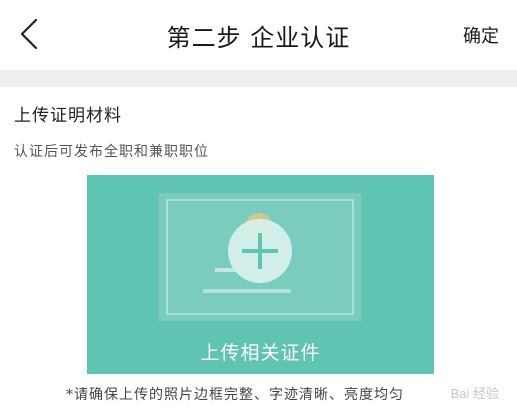  What do you see at coordinates (68, 116) in the screenshot?
I see `section-title: 上传证明材料` at bounding box center [68, 116].